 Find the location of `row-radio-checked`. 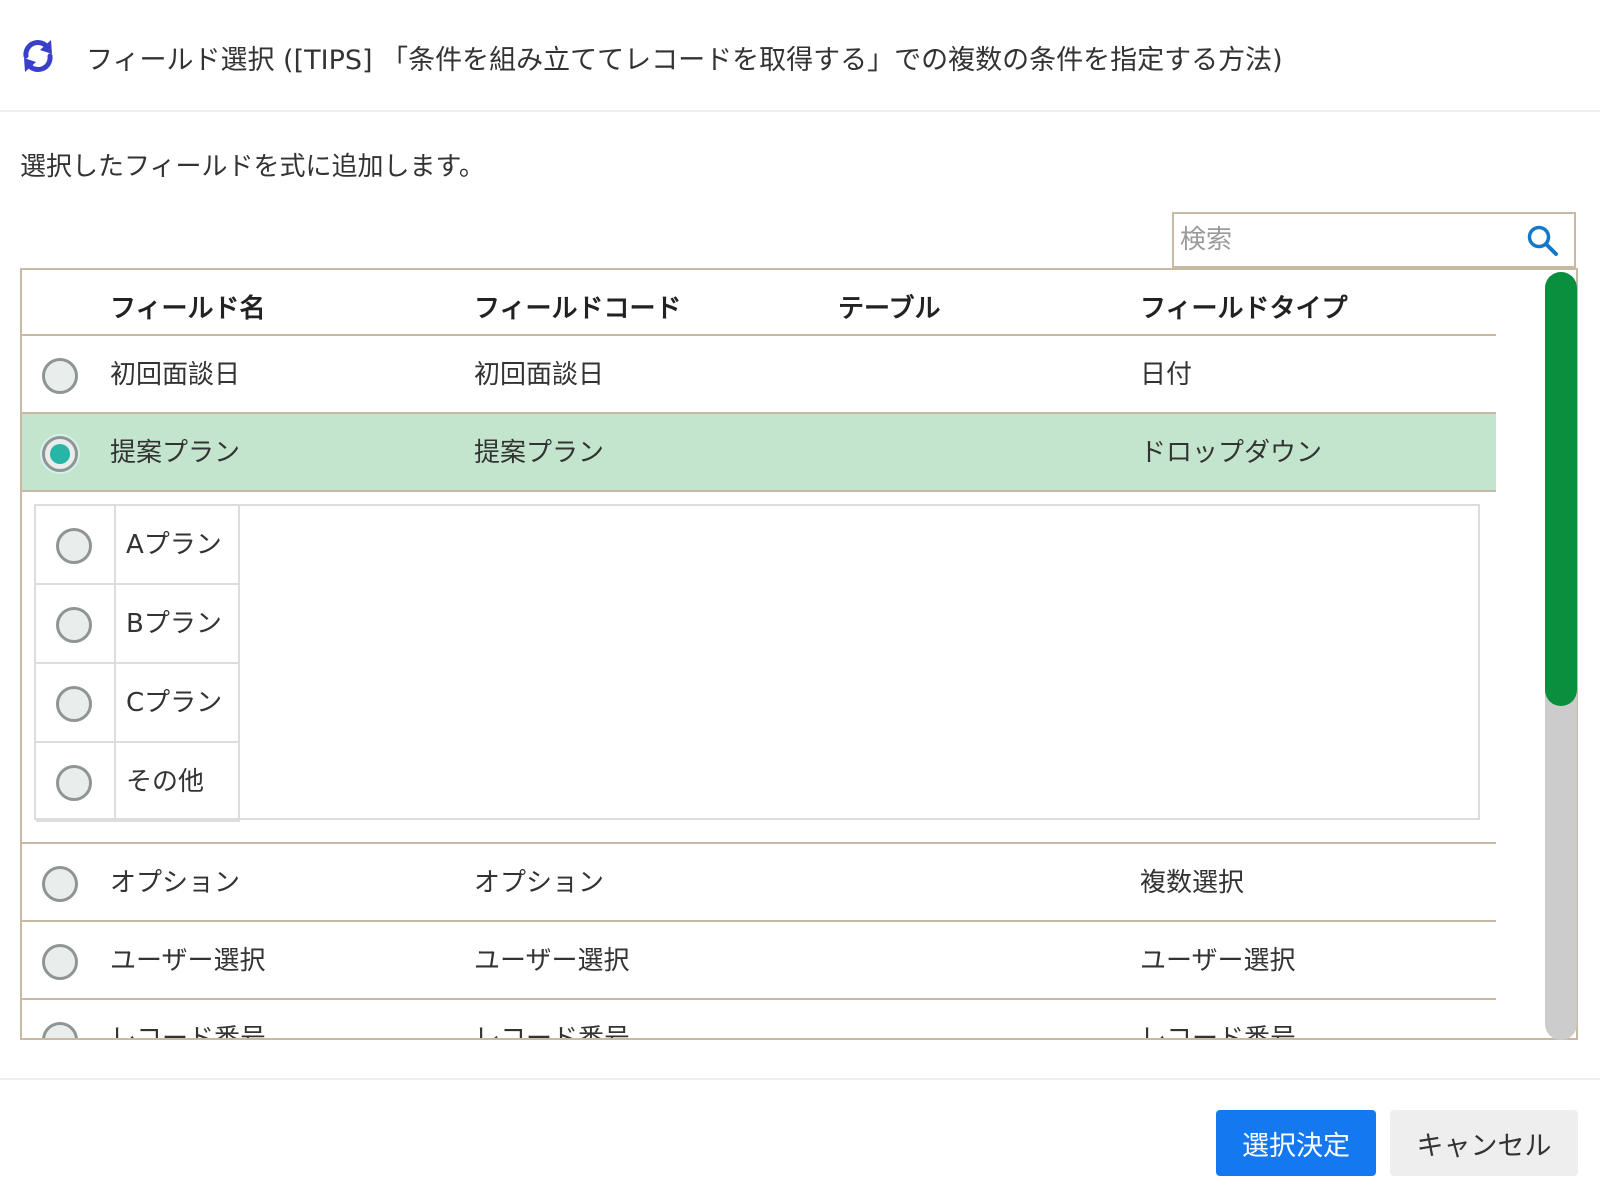

row-radio-checked is located at coordinates (60, 454).